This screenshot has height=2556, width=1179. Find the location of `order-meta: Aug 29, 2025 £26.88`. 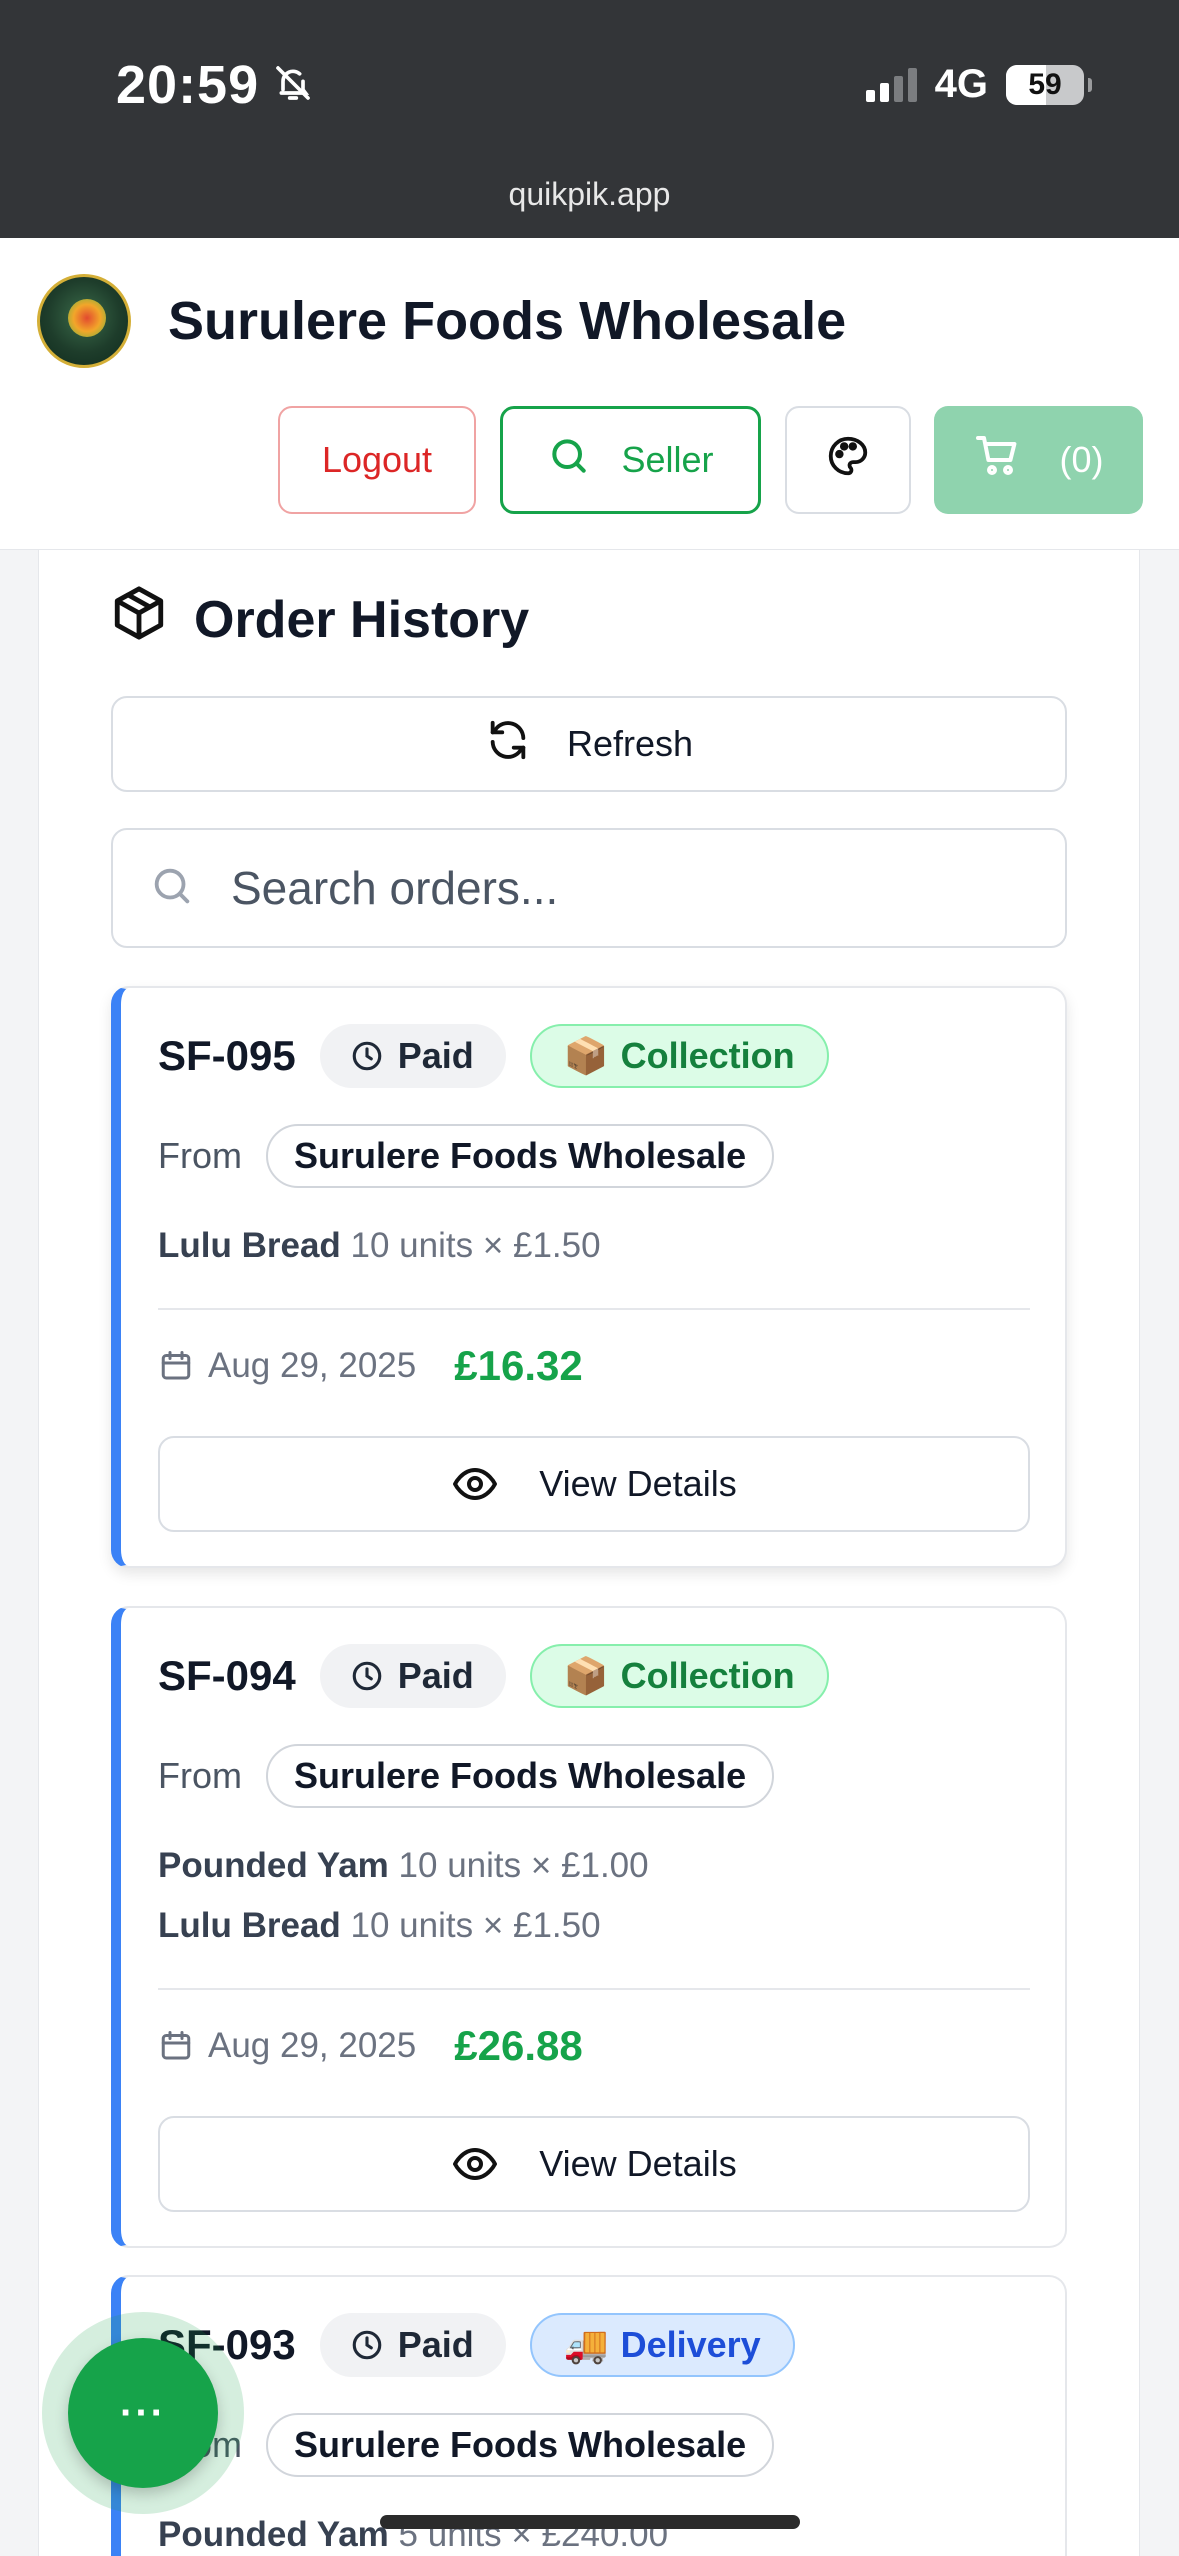

order-meta: Aug 29, 2025 £26.88 is located at coordinates (370, 2046).